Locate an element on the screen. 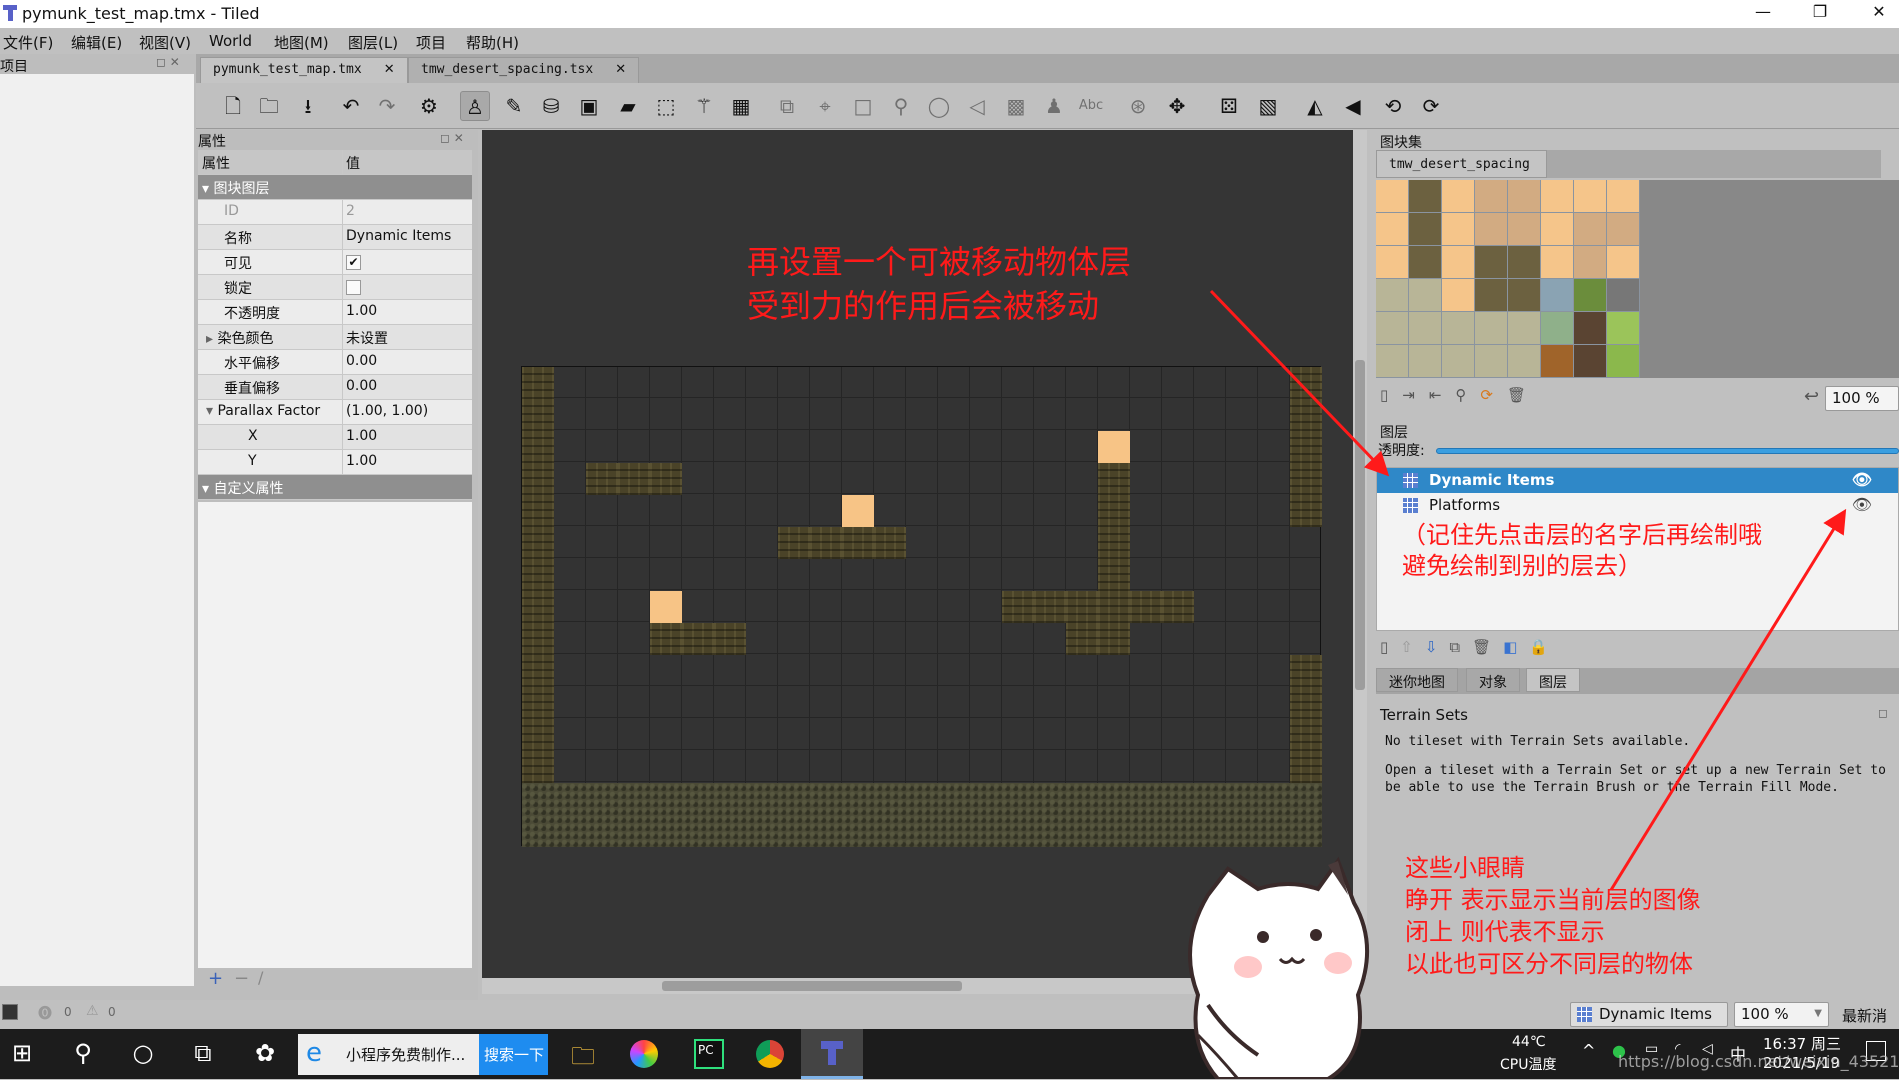  group-label: ▾ 自定义属性 is located at coordinates (270, 487).